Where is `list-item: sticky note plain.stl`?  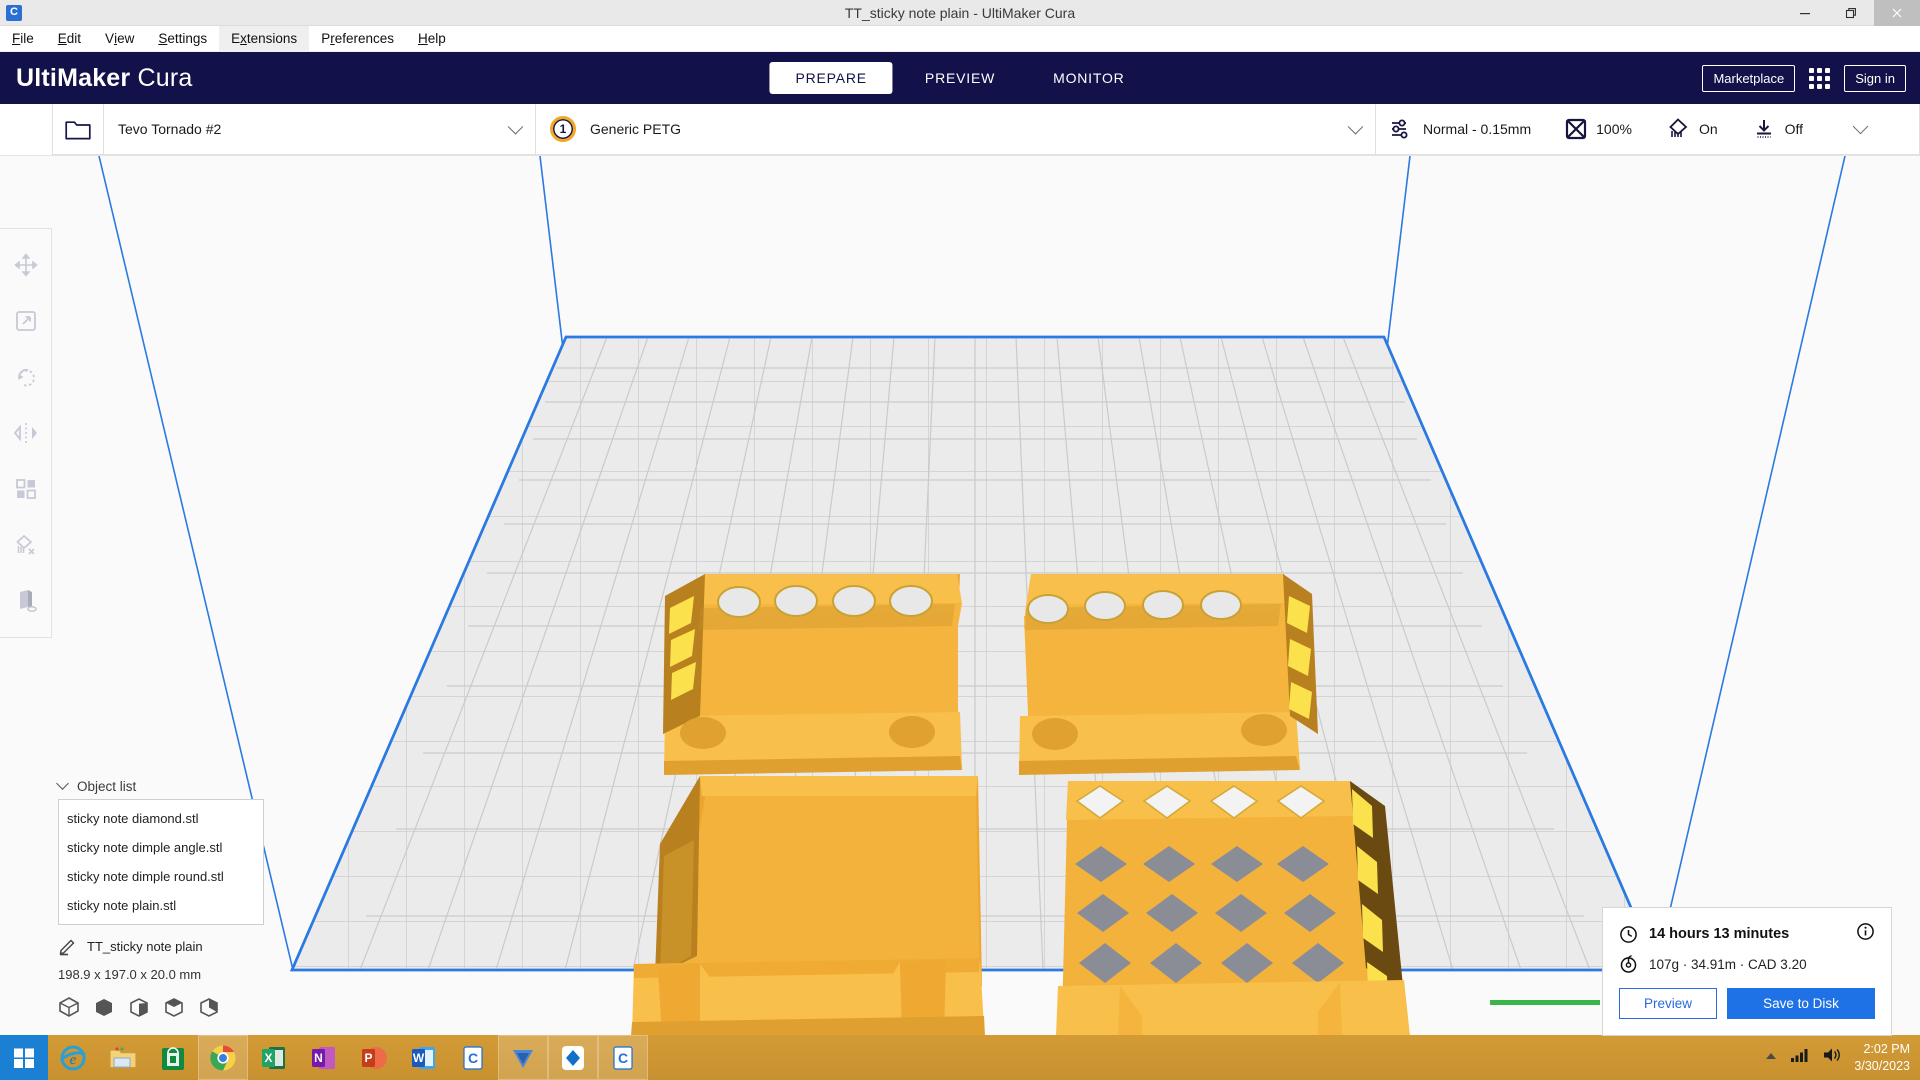 list-item: sticky note plain.stl is located at coordinates (161, 905).